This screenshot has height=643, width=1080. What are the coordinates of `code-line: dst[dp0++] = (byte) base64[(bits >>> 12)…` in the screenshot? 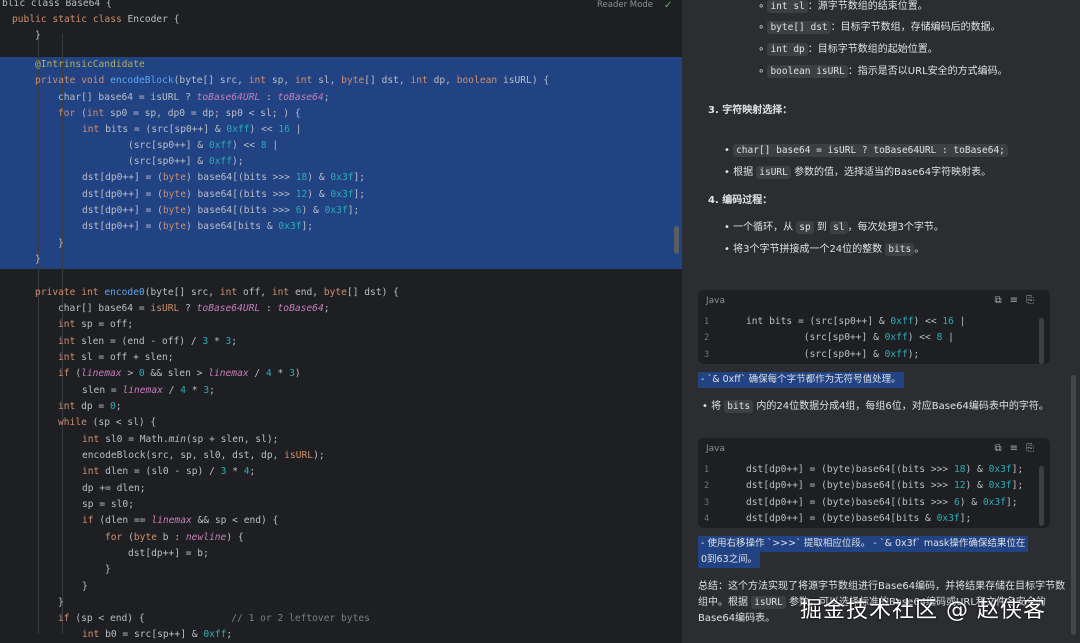 It's located at (224, 194).